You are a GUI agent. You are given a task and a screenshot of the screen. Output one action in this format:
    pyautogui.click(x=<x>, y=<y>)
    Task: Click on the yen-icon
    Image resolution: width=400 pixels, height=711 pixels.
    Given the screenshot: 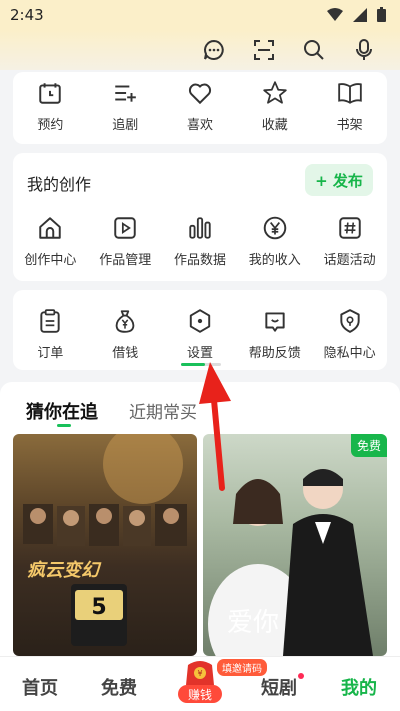 What is the action you would take?
    pyautogui.click(x=275, y=228)
    